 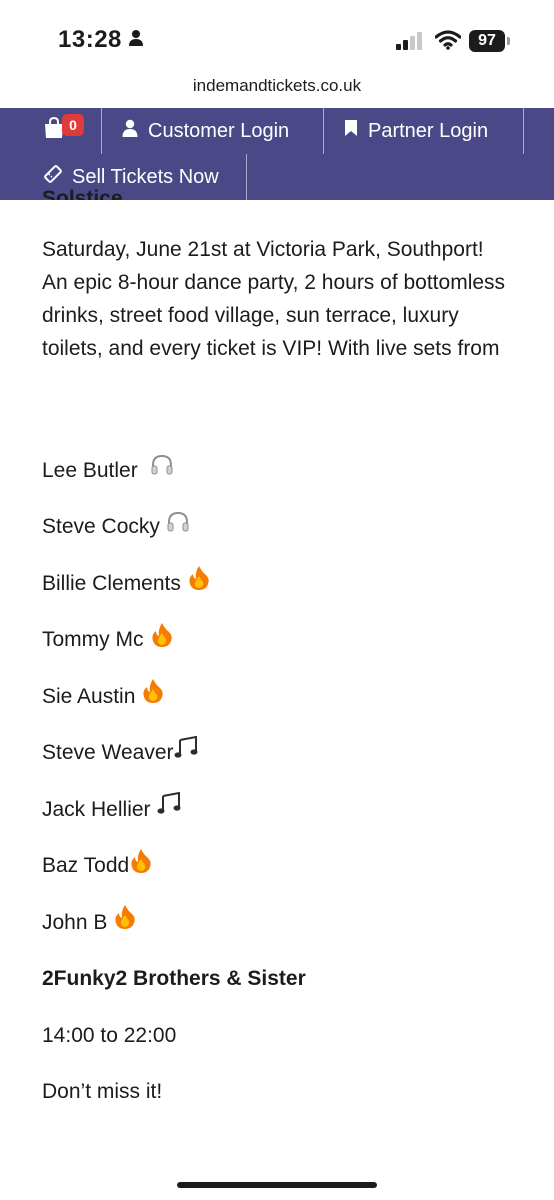 I want to click on partner-login-link: Partner Login, so click(x=416, y=131).